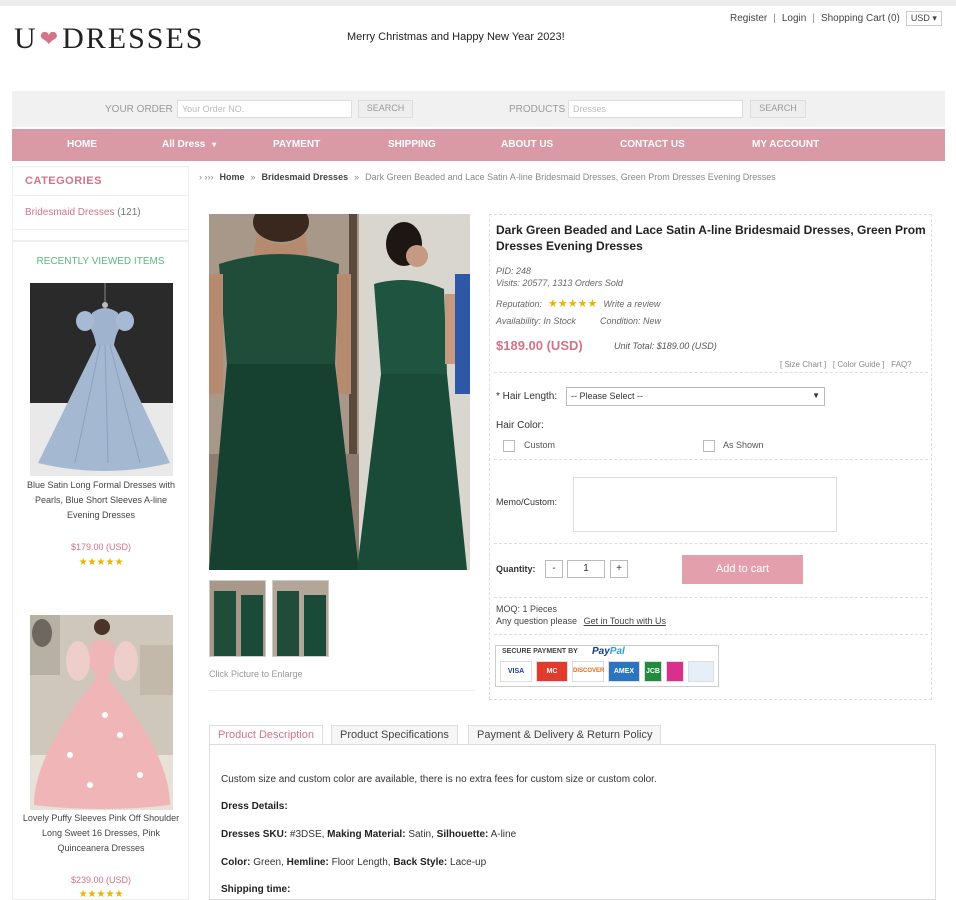  I want to click on contact-link: Get in Touch with Us, so click(625, 621).